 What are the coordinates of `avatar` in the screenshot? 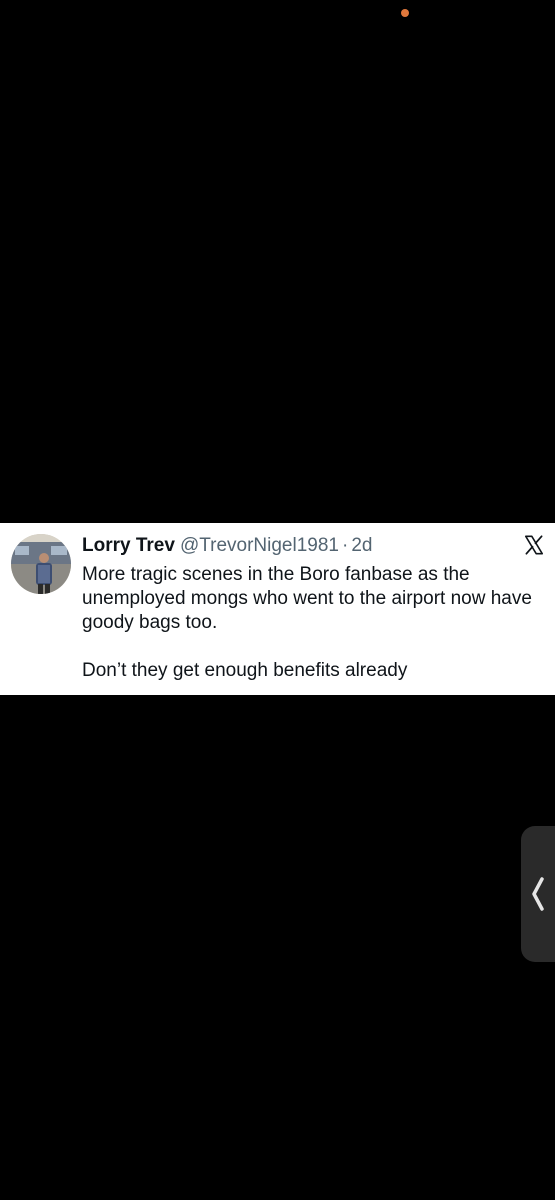 It's located at (41, 564).